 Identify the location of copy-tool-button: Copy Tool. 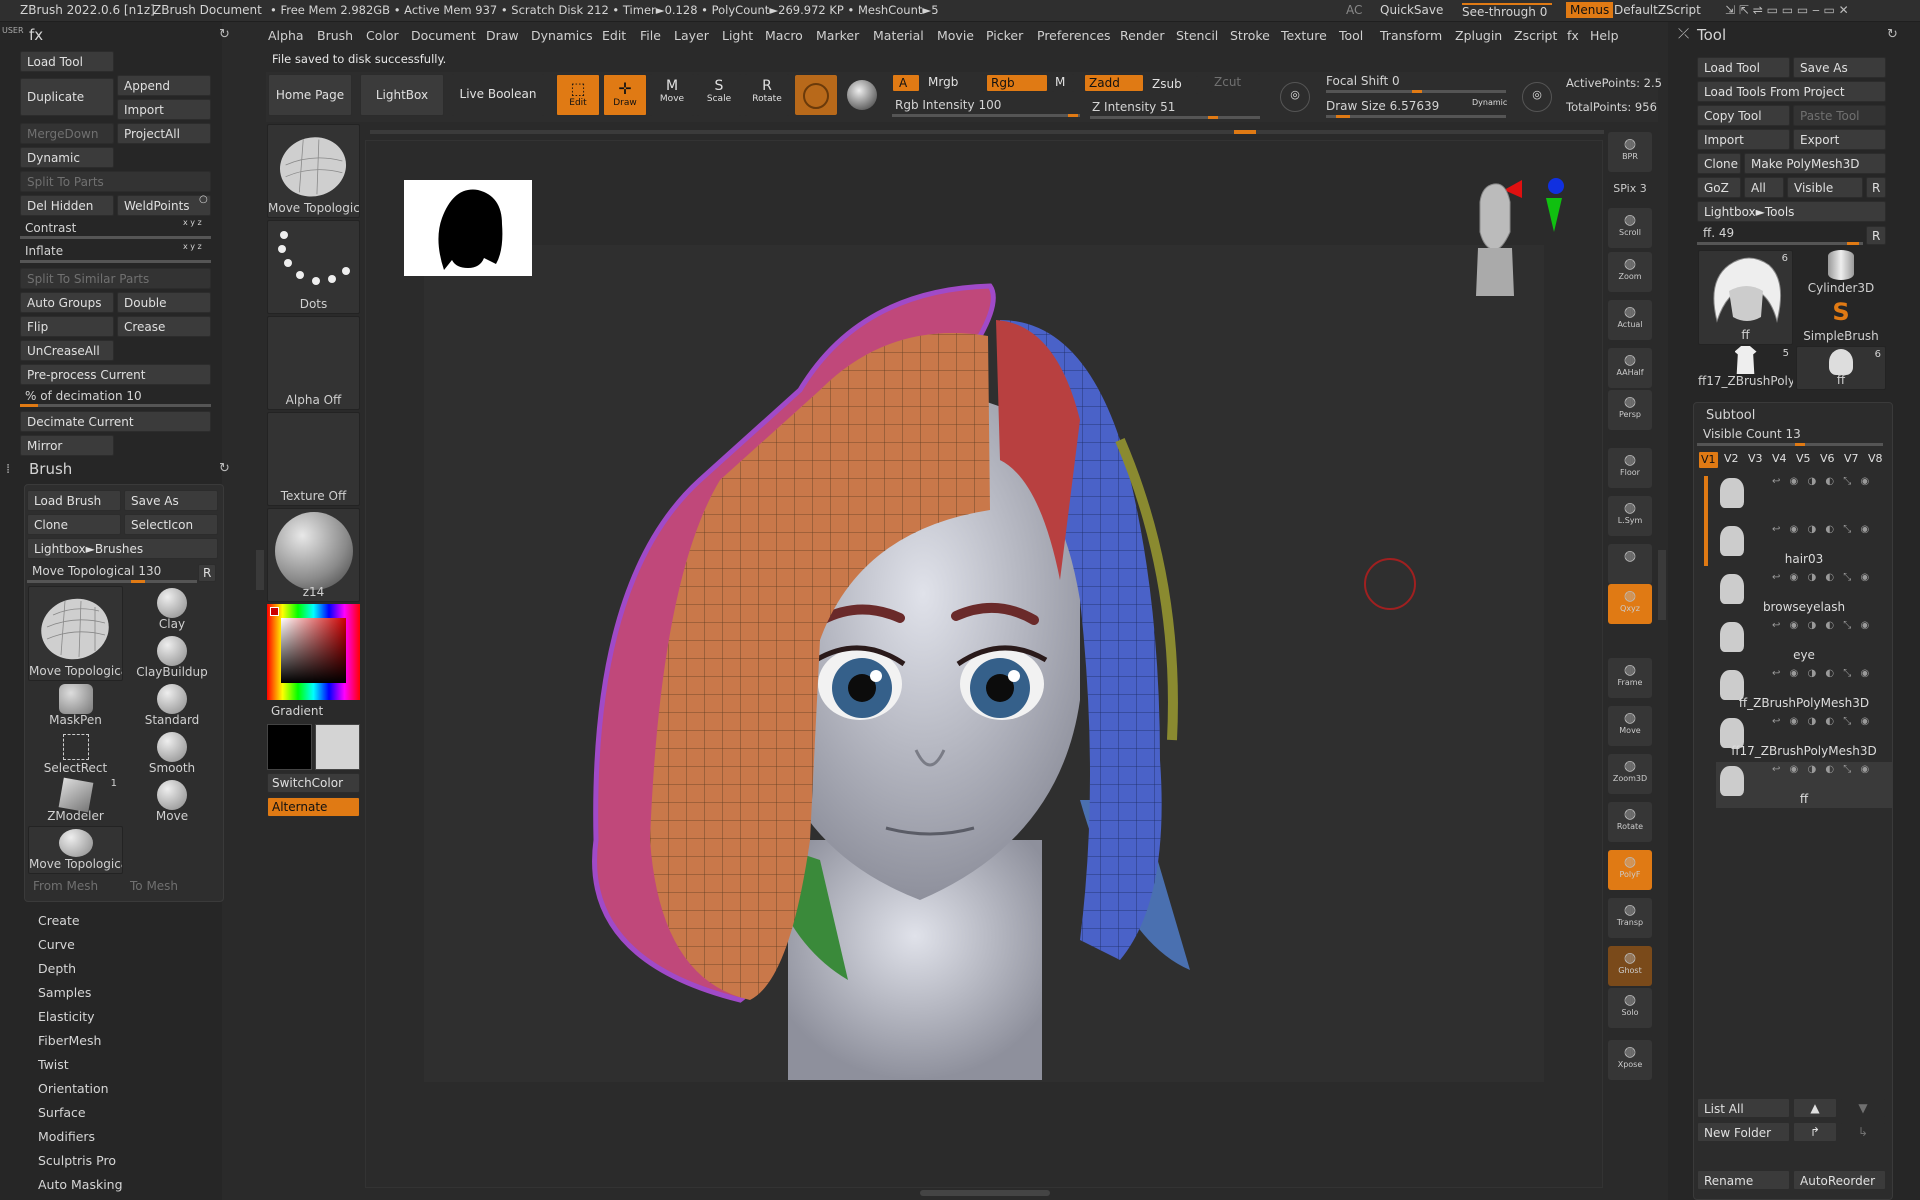
(1743, 115).